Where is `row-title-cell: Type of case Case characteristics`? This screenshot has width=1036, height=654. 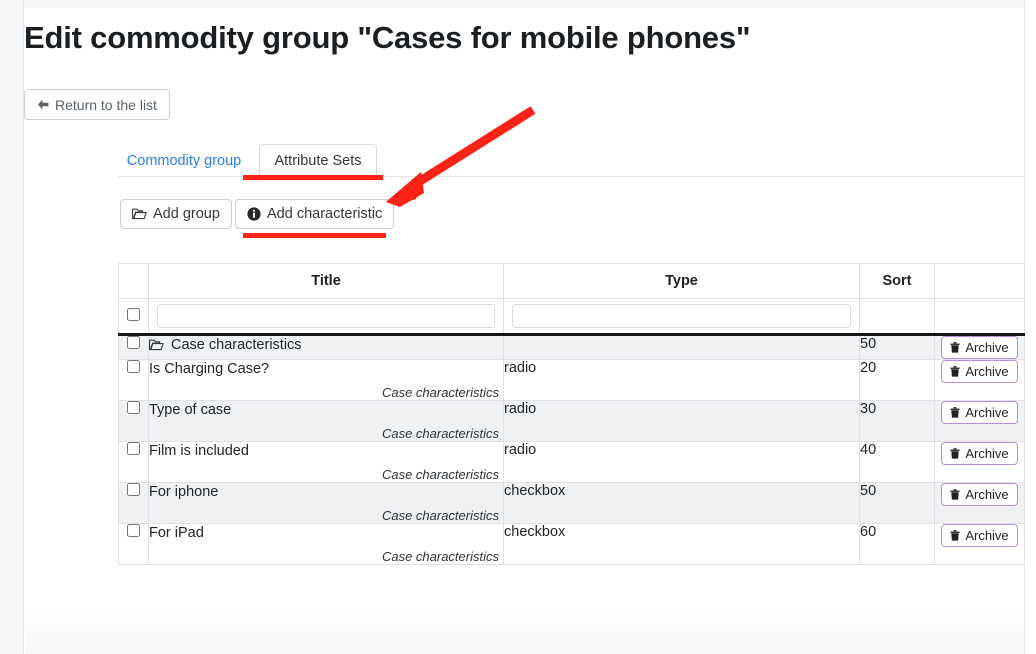 row-title-cell: Type of case Case characteristics is located at coordinates (326, 421).